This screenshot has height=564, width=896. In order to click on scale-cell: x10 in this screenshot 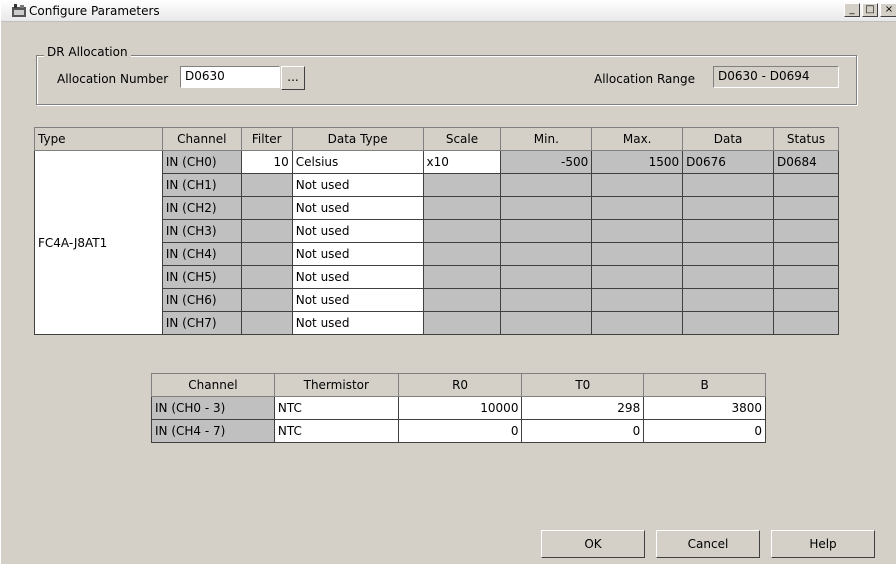, I will do `click(462, 162)`.